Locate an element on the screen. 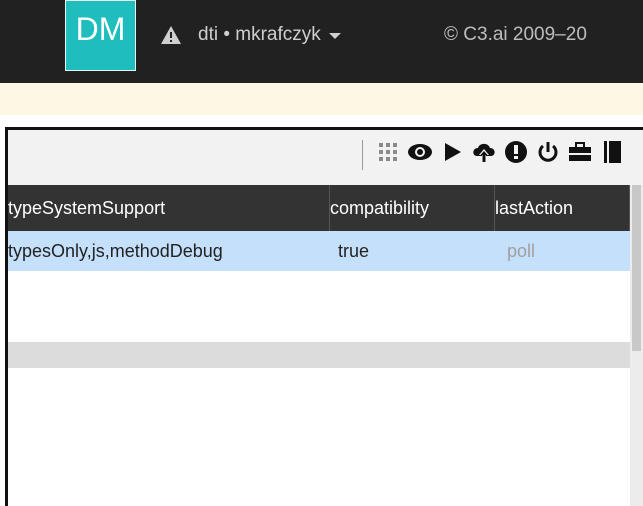 Image resolution: width=643 pixels, height=506 pixels. caret-down-icon is located at coordinates (334, 36).